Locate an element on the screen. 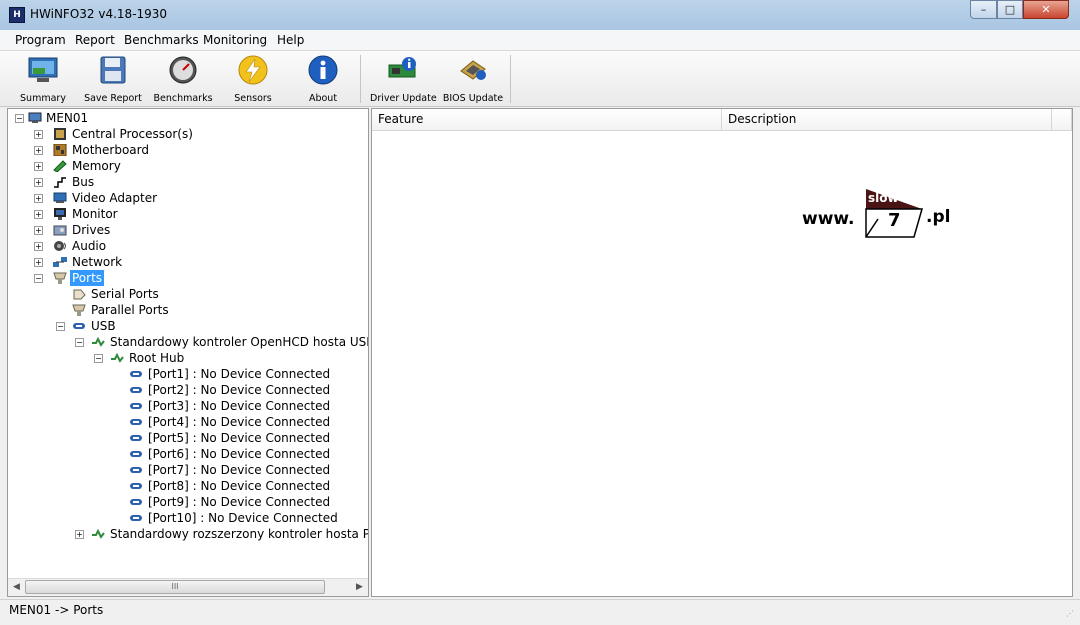  app-icon: H is located at coordinates (17, 15).